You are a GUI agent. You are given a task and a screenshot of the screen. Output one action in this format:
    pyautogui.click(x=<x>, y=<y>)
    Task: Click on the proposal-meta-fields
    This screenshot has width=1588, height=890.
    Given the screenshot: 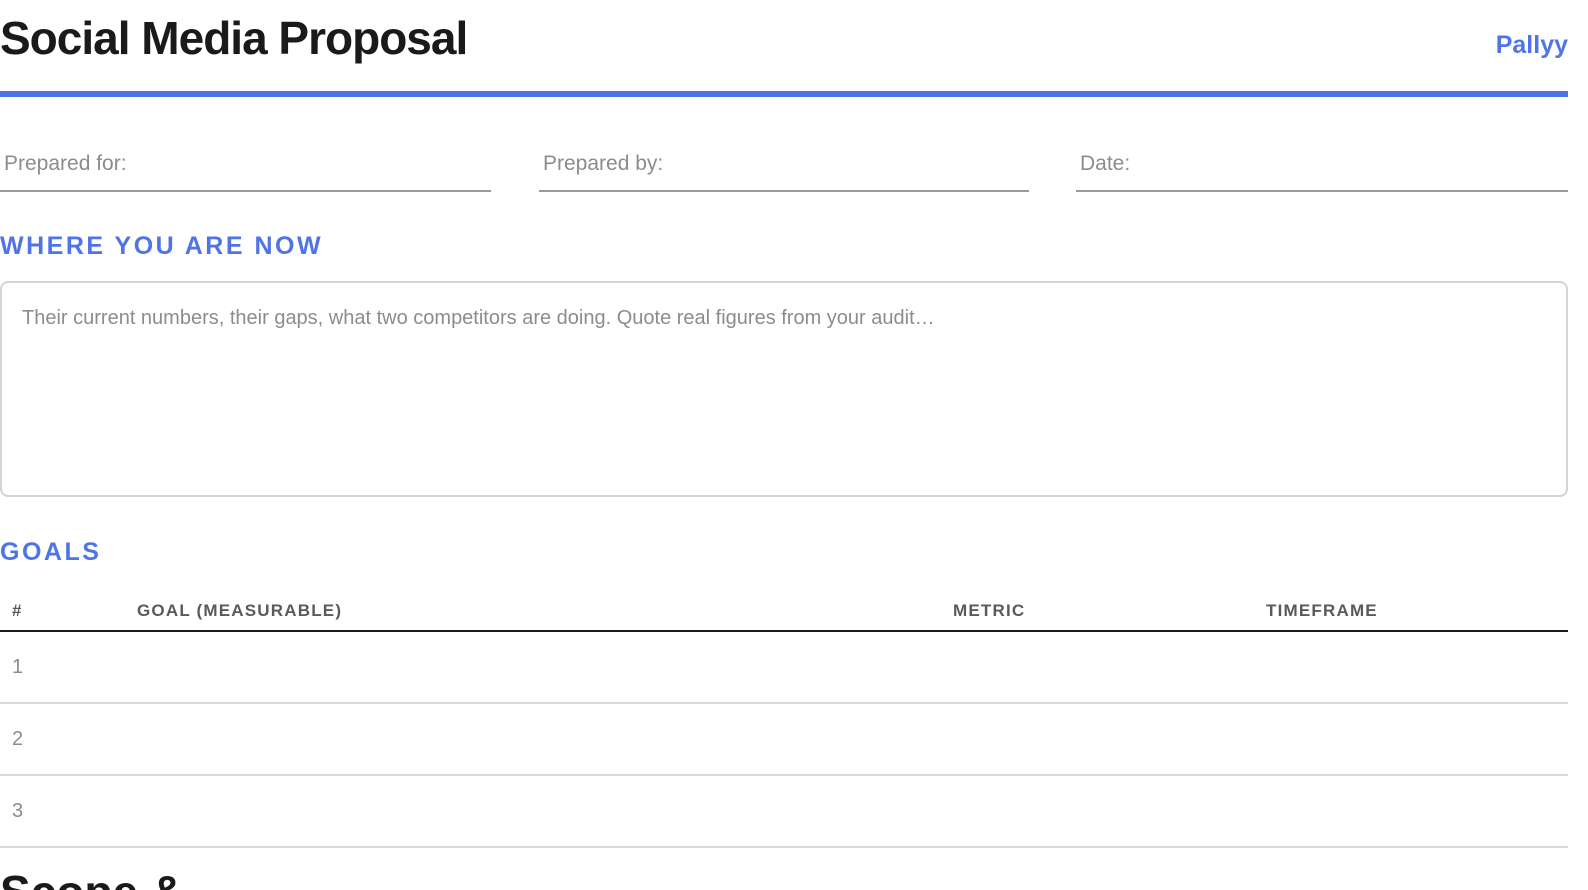 What is the action you would take?
    pyautogui.click(x=784, y=161)
    